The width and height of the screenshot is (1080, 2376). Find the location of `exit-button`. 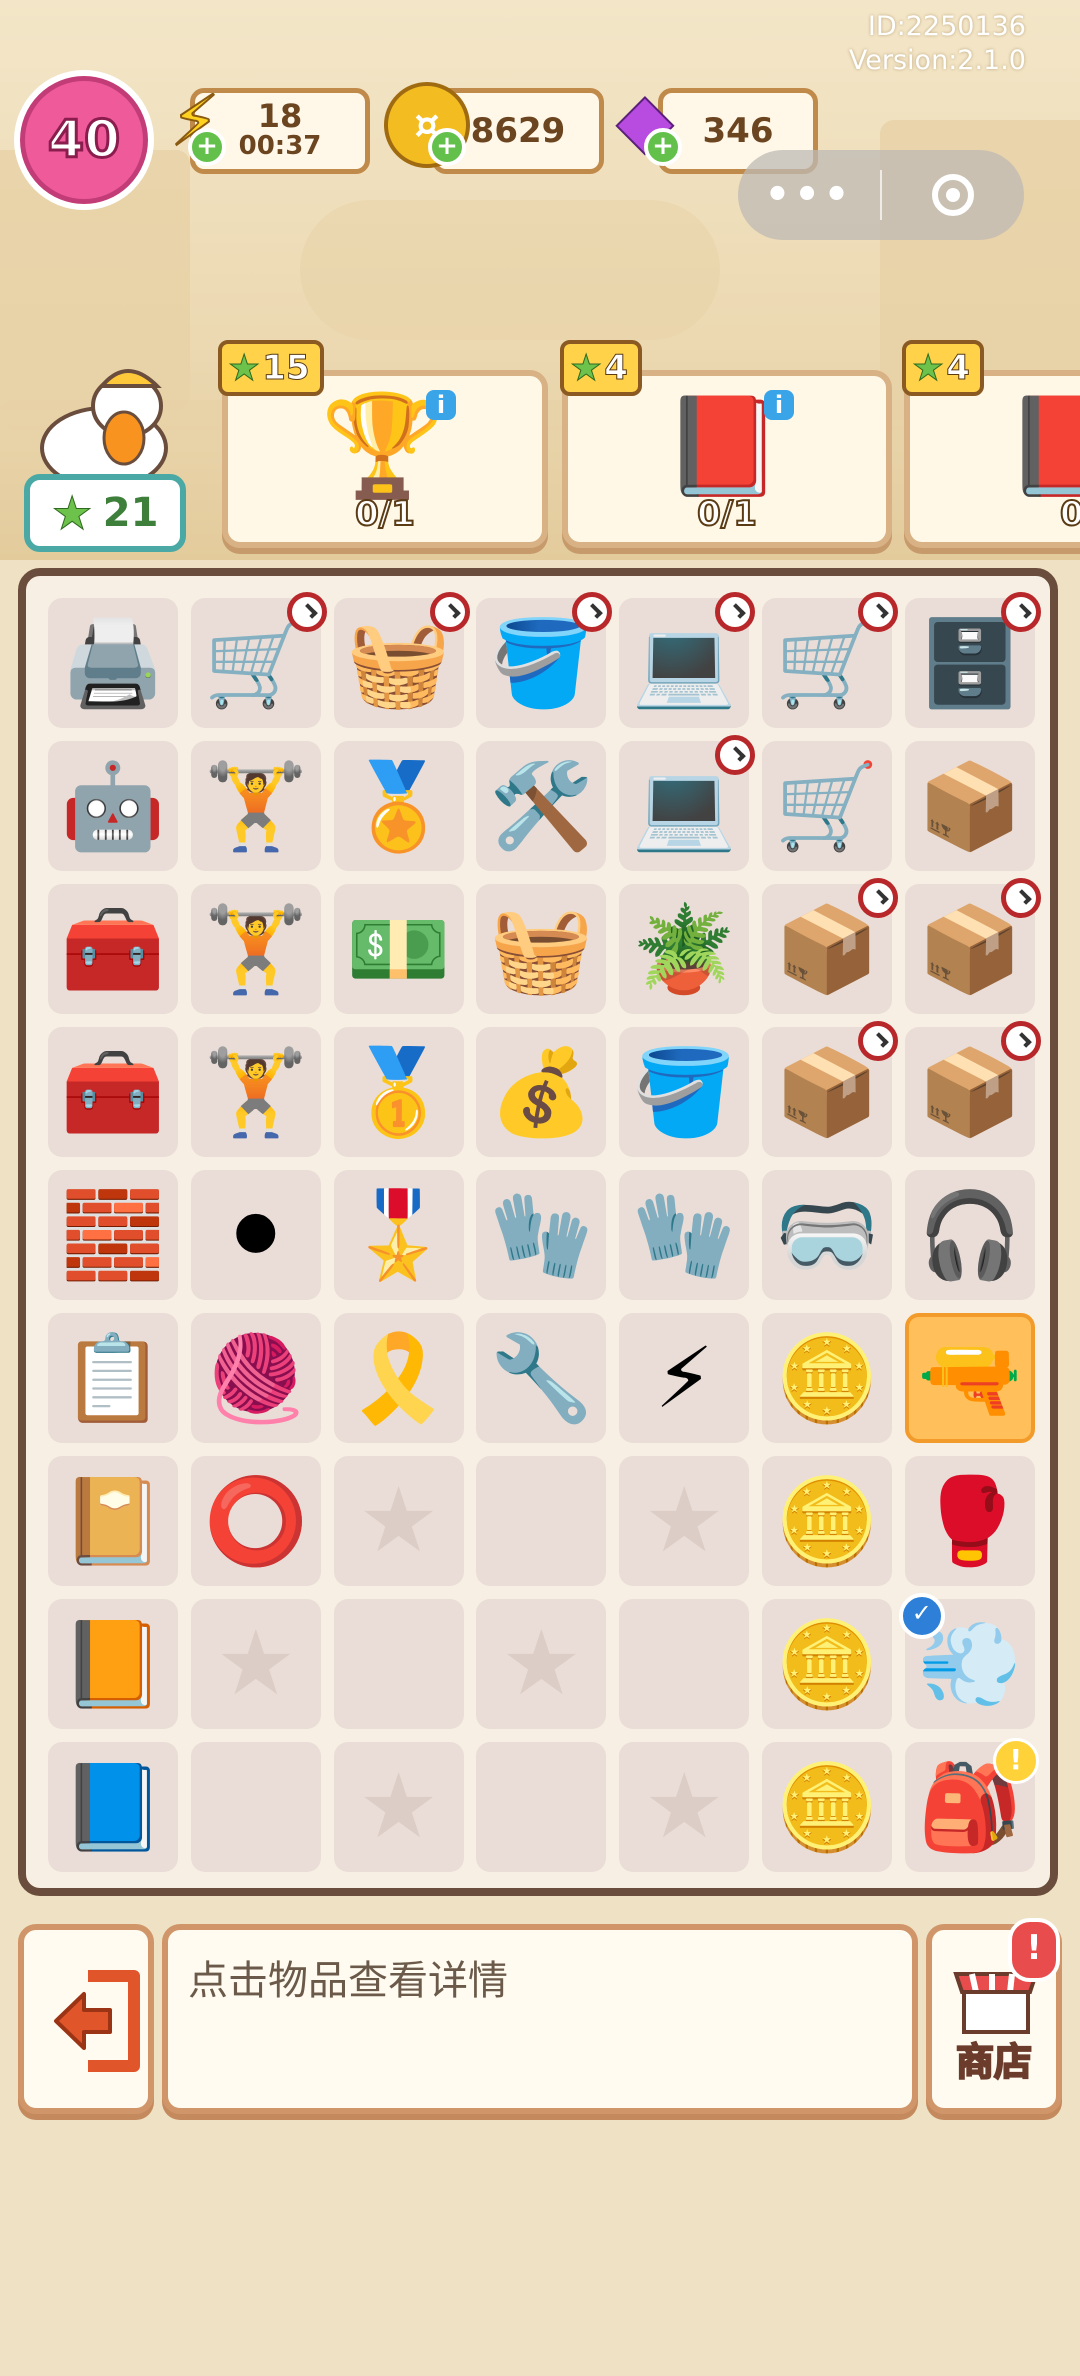

exit-button is located at coordinates (86, 2019).